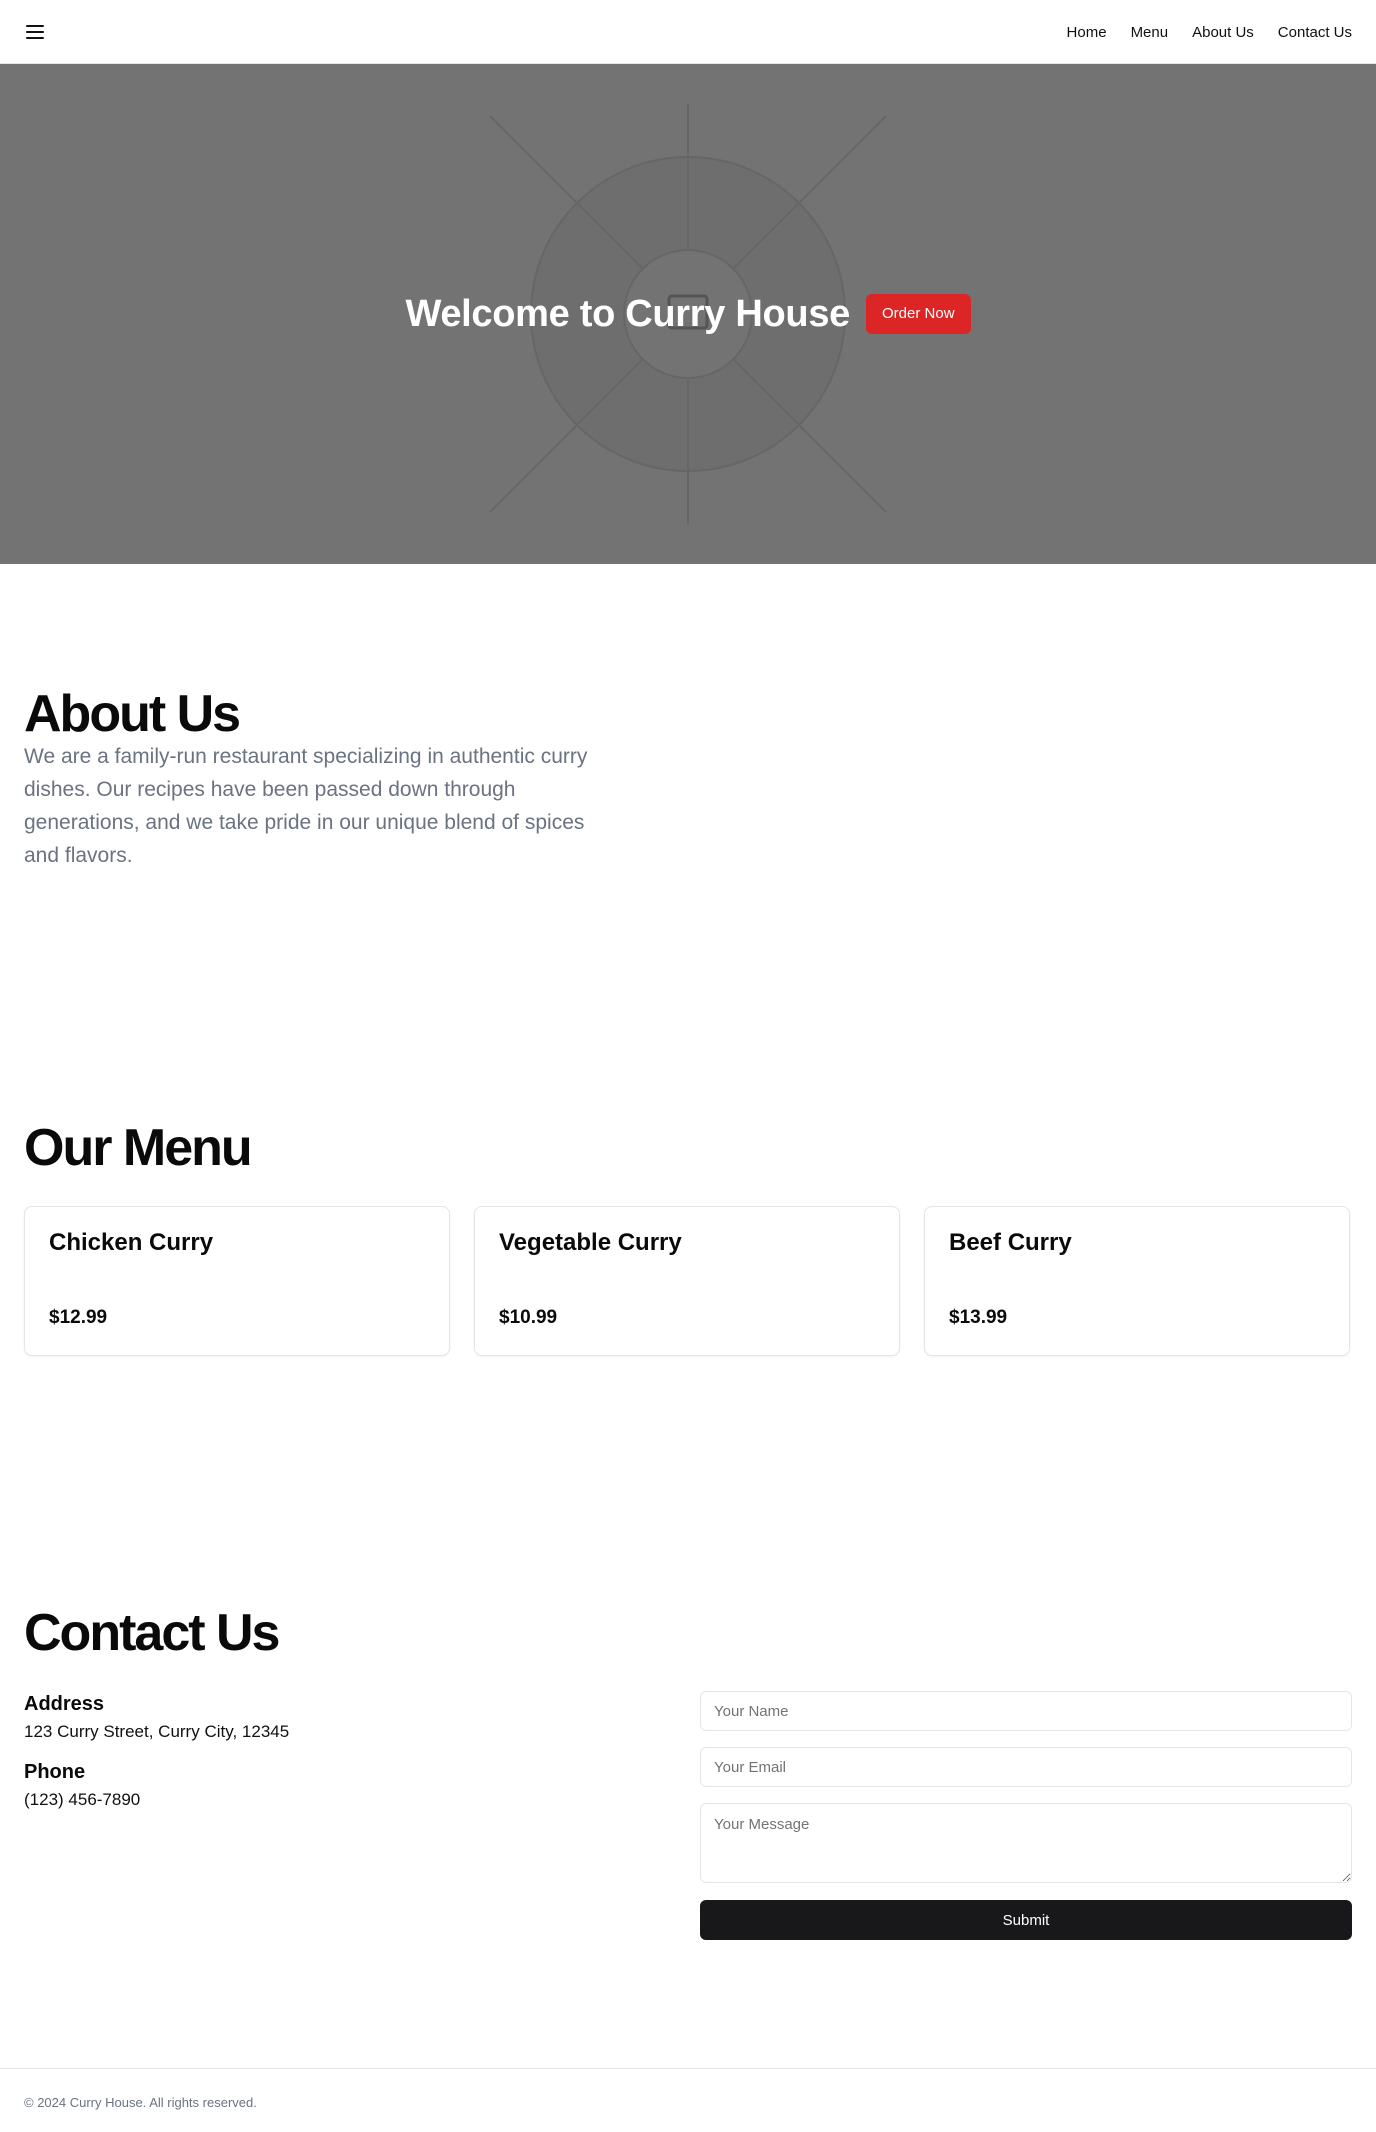 The image size is (1376, 2132). What do you see at coordinates (1010, 1242) in the screenshot?
I see `menu-item-name: Beef Curry` at bounding box center [1010, 1242].